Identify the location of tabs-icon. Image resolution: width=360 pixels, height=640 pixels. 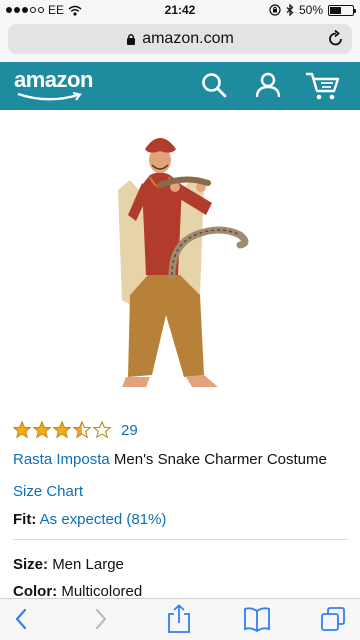
(333, 619).